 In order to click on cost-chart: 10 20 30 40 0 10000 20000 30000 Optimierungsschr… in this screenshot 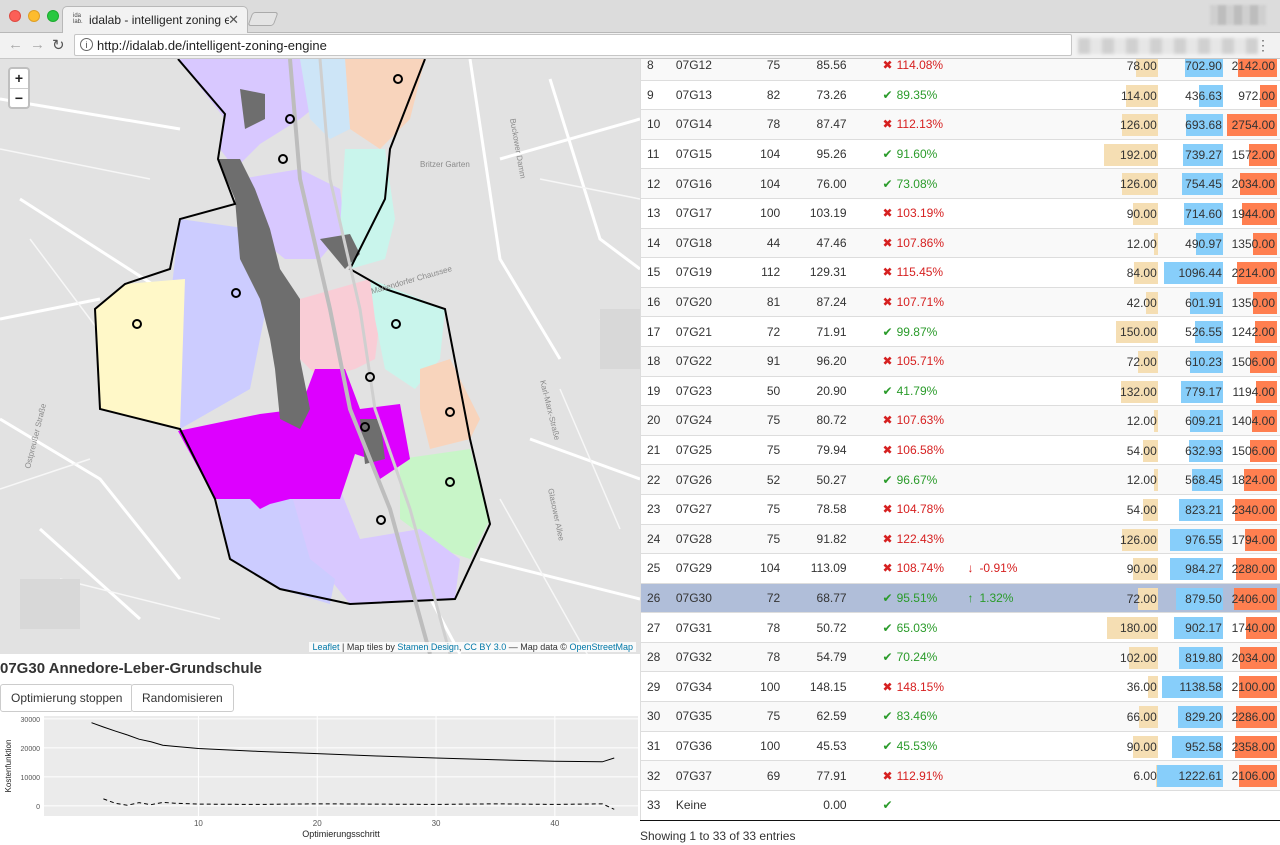, I will do `click(321, 777)`.